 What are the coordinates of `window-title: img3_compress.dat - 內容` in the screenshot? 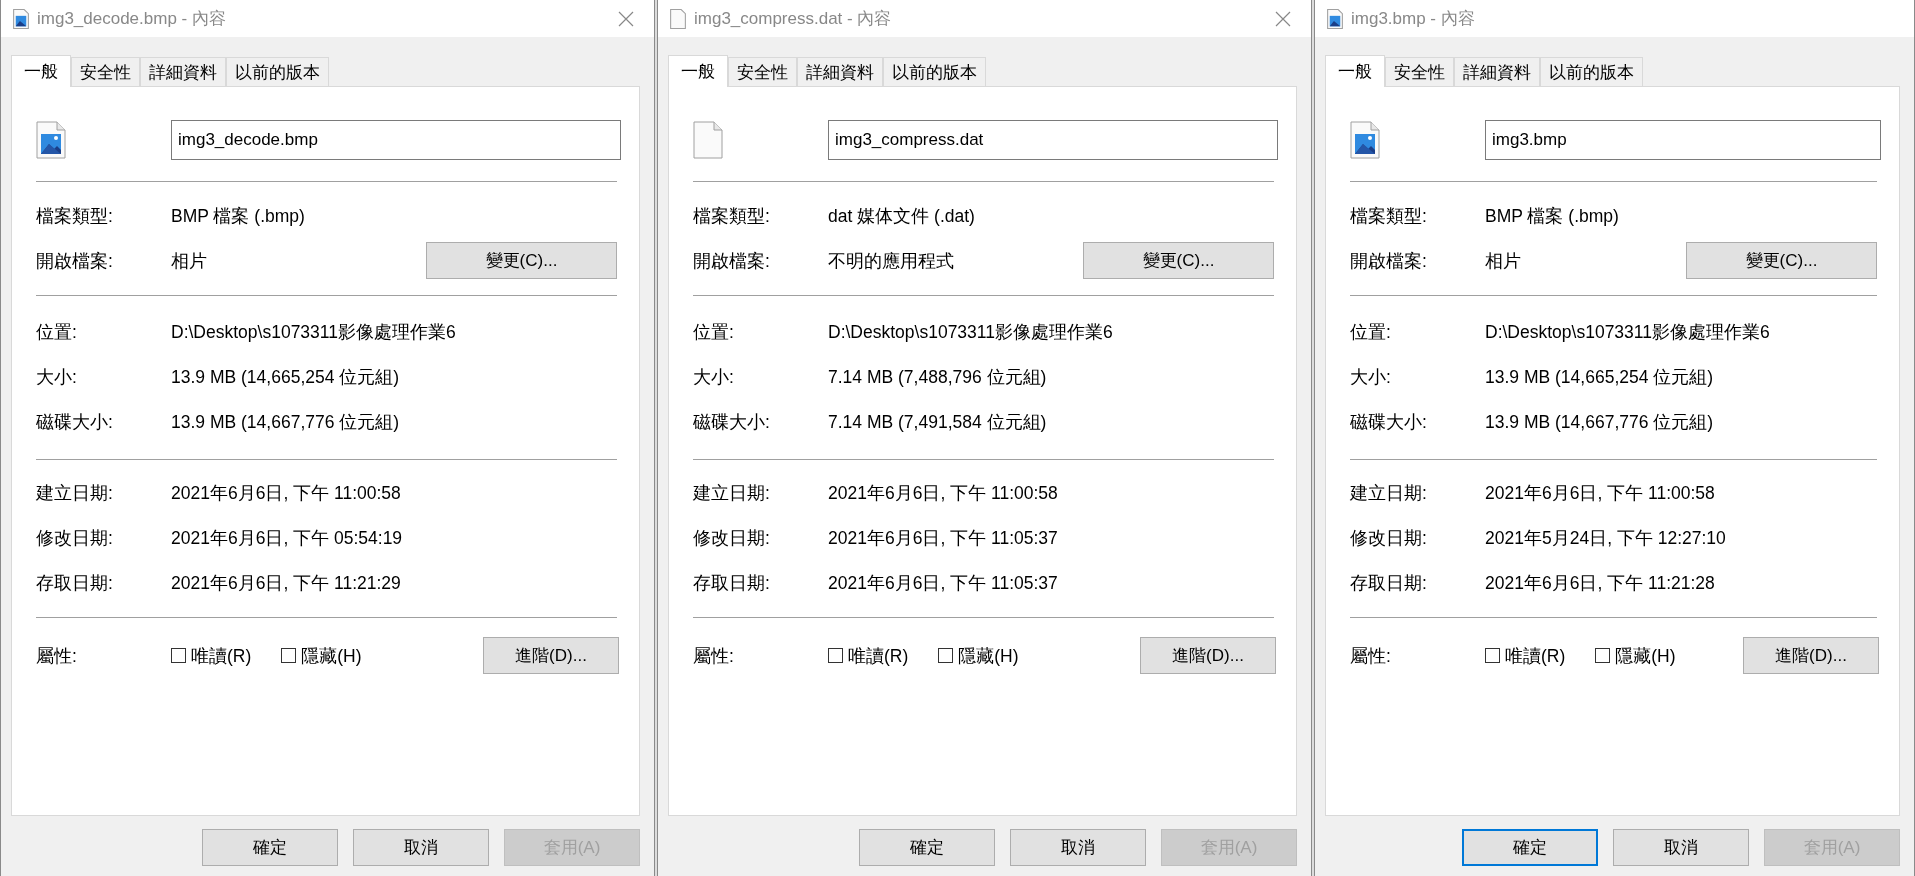 It's located at (793, 19).